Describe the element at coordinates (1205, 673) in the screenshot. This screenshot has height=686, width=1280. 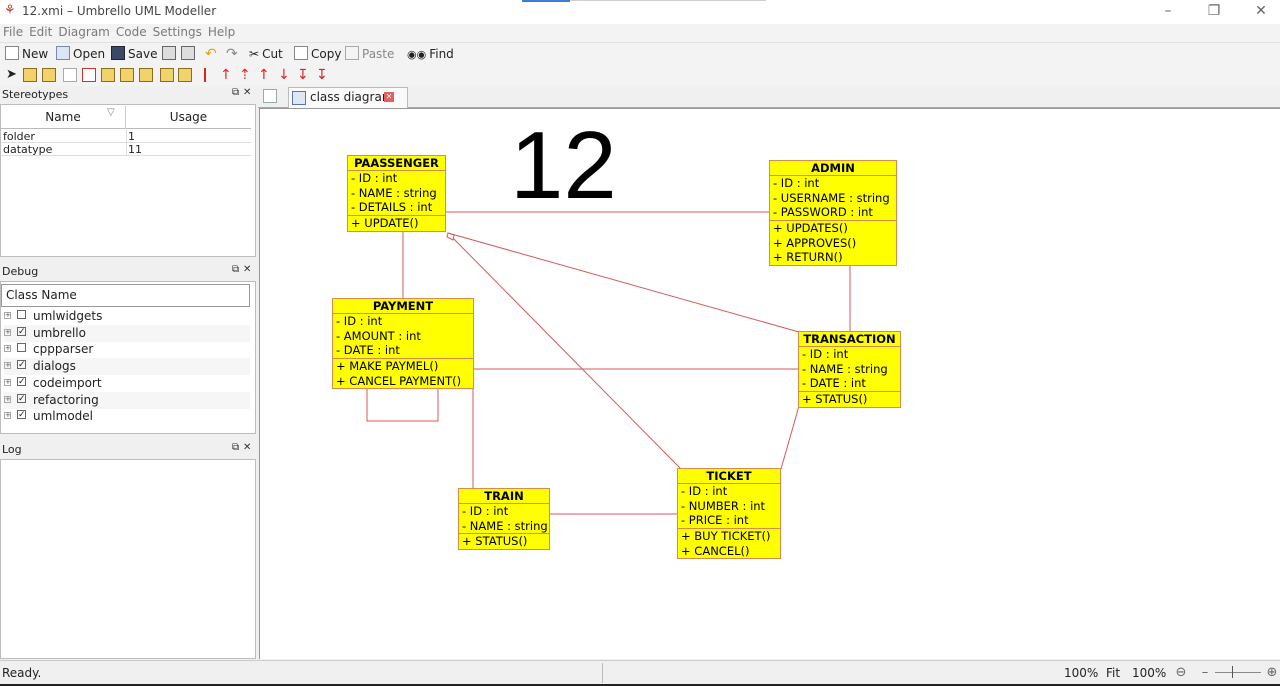
I see `zoom-minus-button: –` at that location.